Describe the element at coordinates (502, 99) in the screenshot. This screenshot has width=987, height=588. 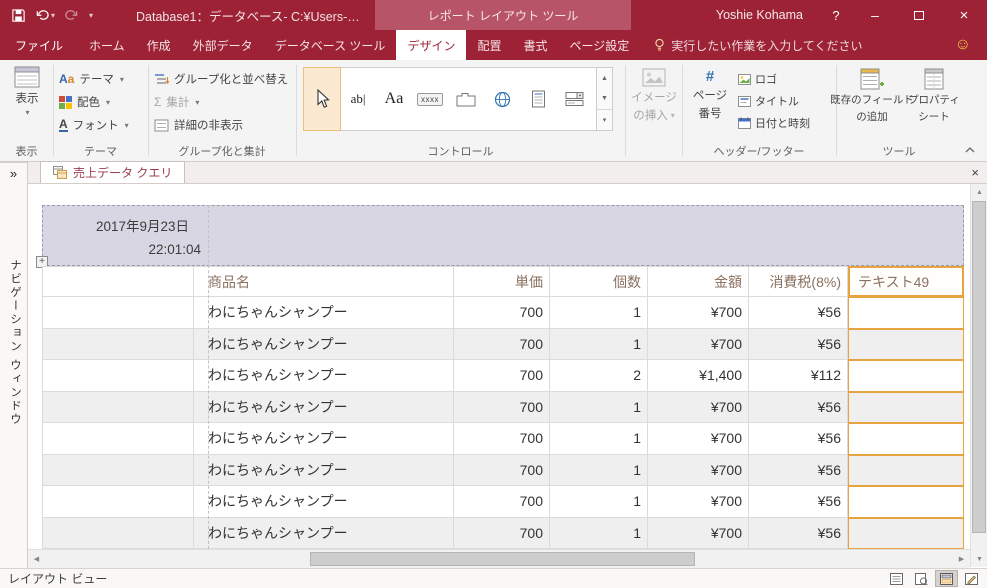
I see `hyperlink-tool` at that location.